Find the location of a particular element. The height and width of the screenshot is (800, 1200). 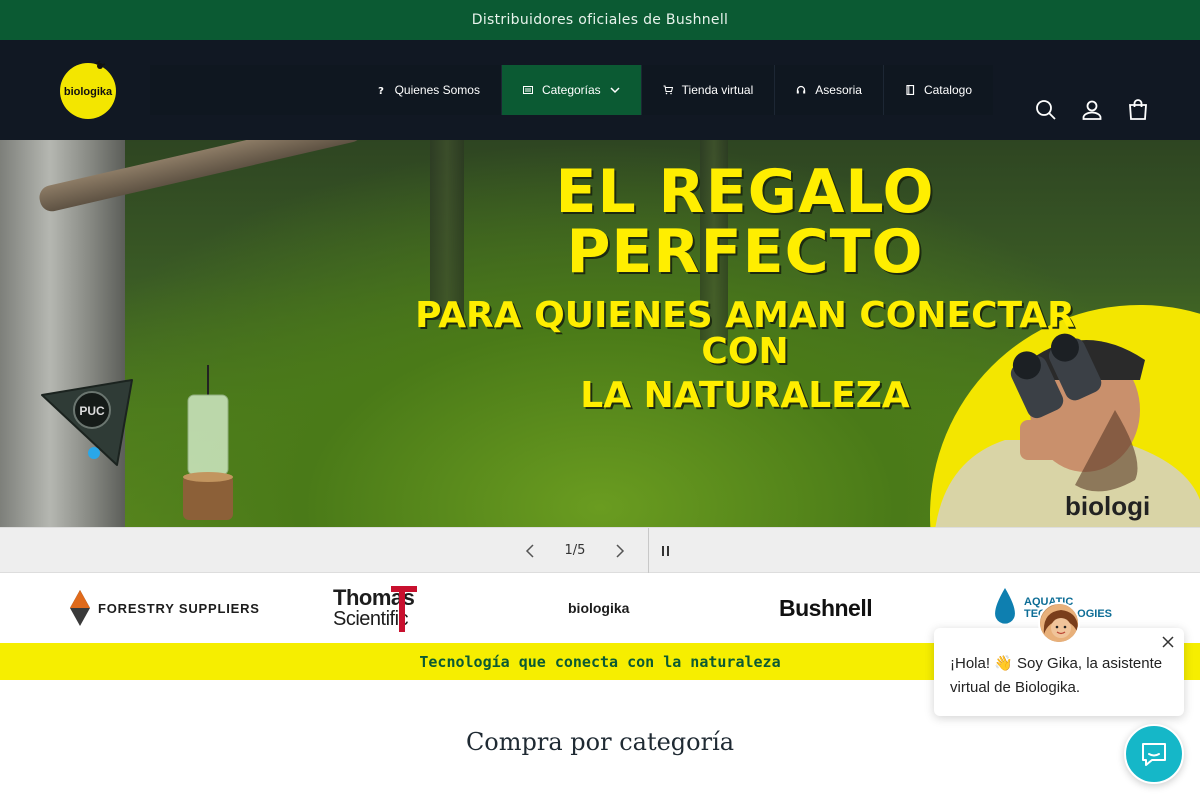

biologika-logo: biologika is located at coordinates (88, 91).